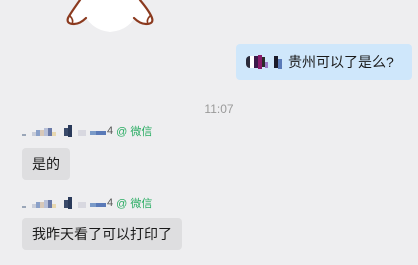  Describe the element at coordinates (219, 109) in the screenshot. I see `message-timestamp: 11:07` at that location.